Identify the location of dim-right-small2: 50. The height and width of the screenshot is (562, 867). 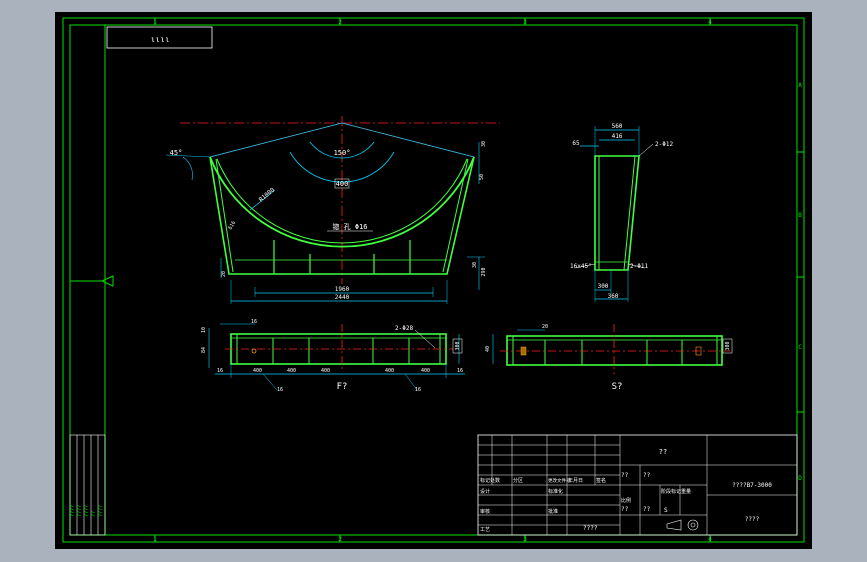
(482, 177).